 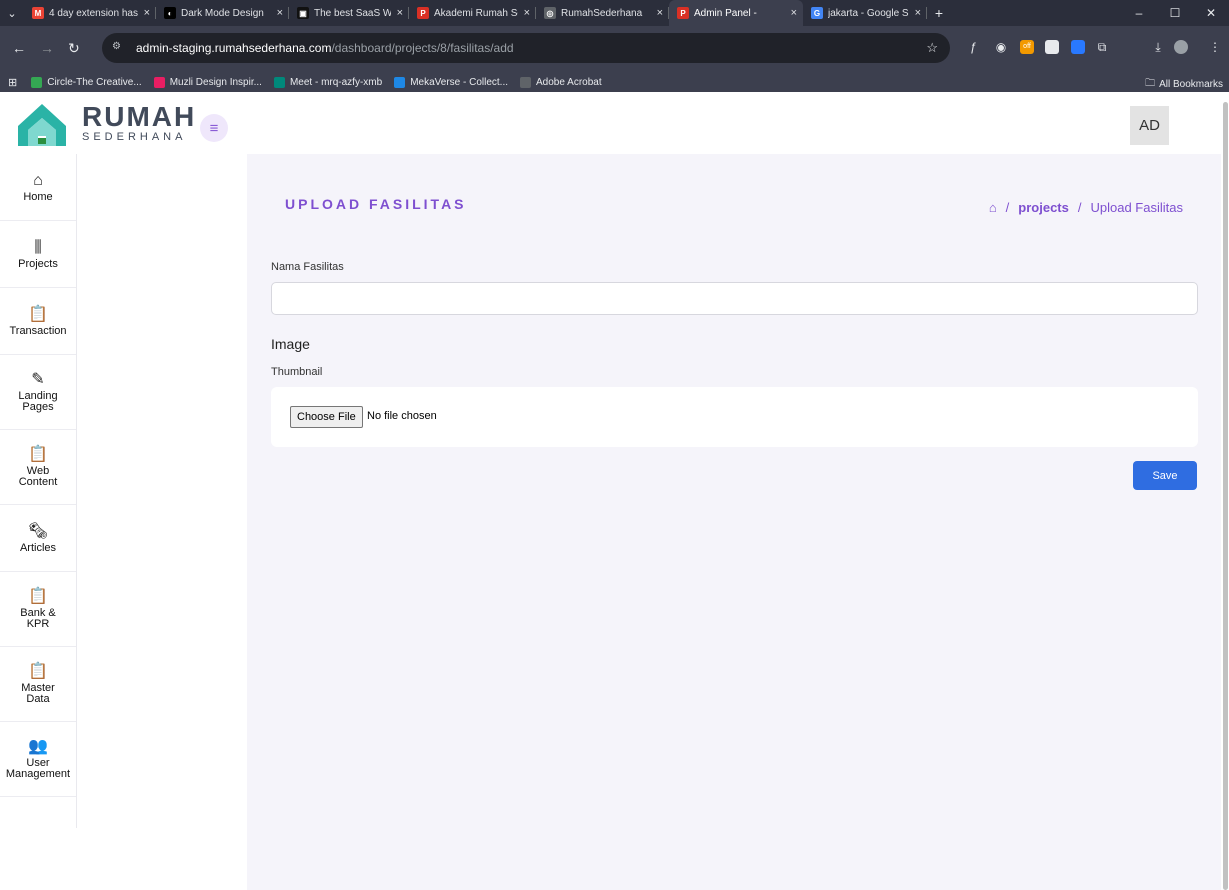 I want to click on url-path: /dashboard/projects/8/fasilitas/add, so click(x=422, y=48).